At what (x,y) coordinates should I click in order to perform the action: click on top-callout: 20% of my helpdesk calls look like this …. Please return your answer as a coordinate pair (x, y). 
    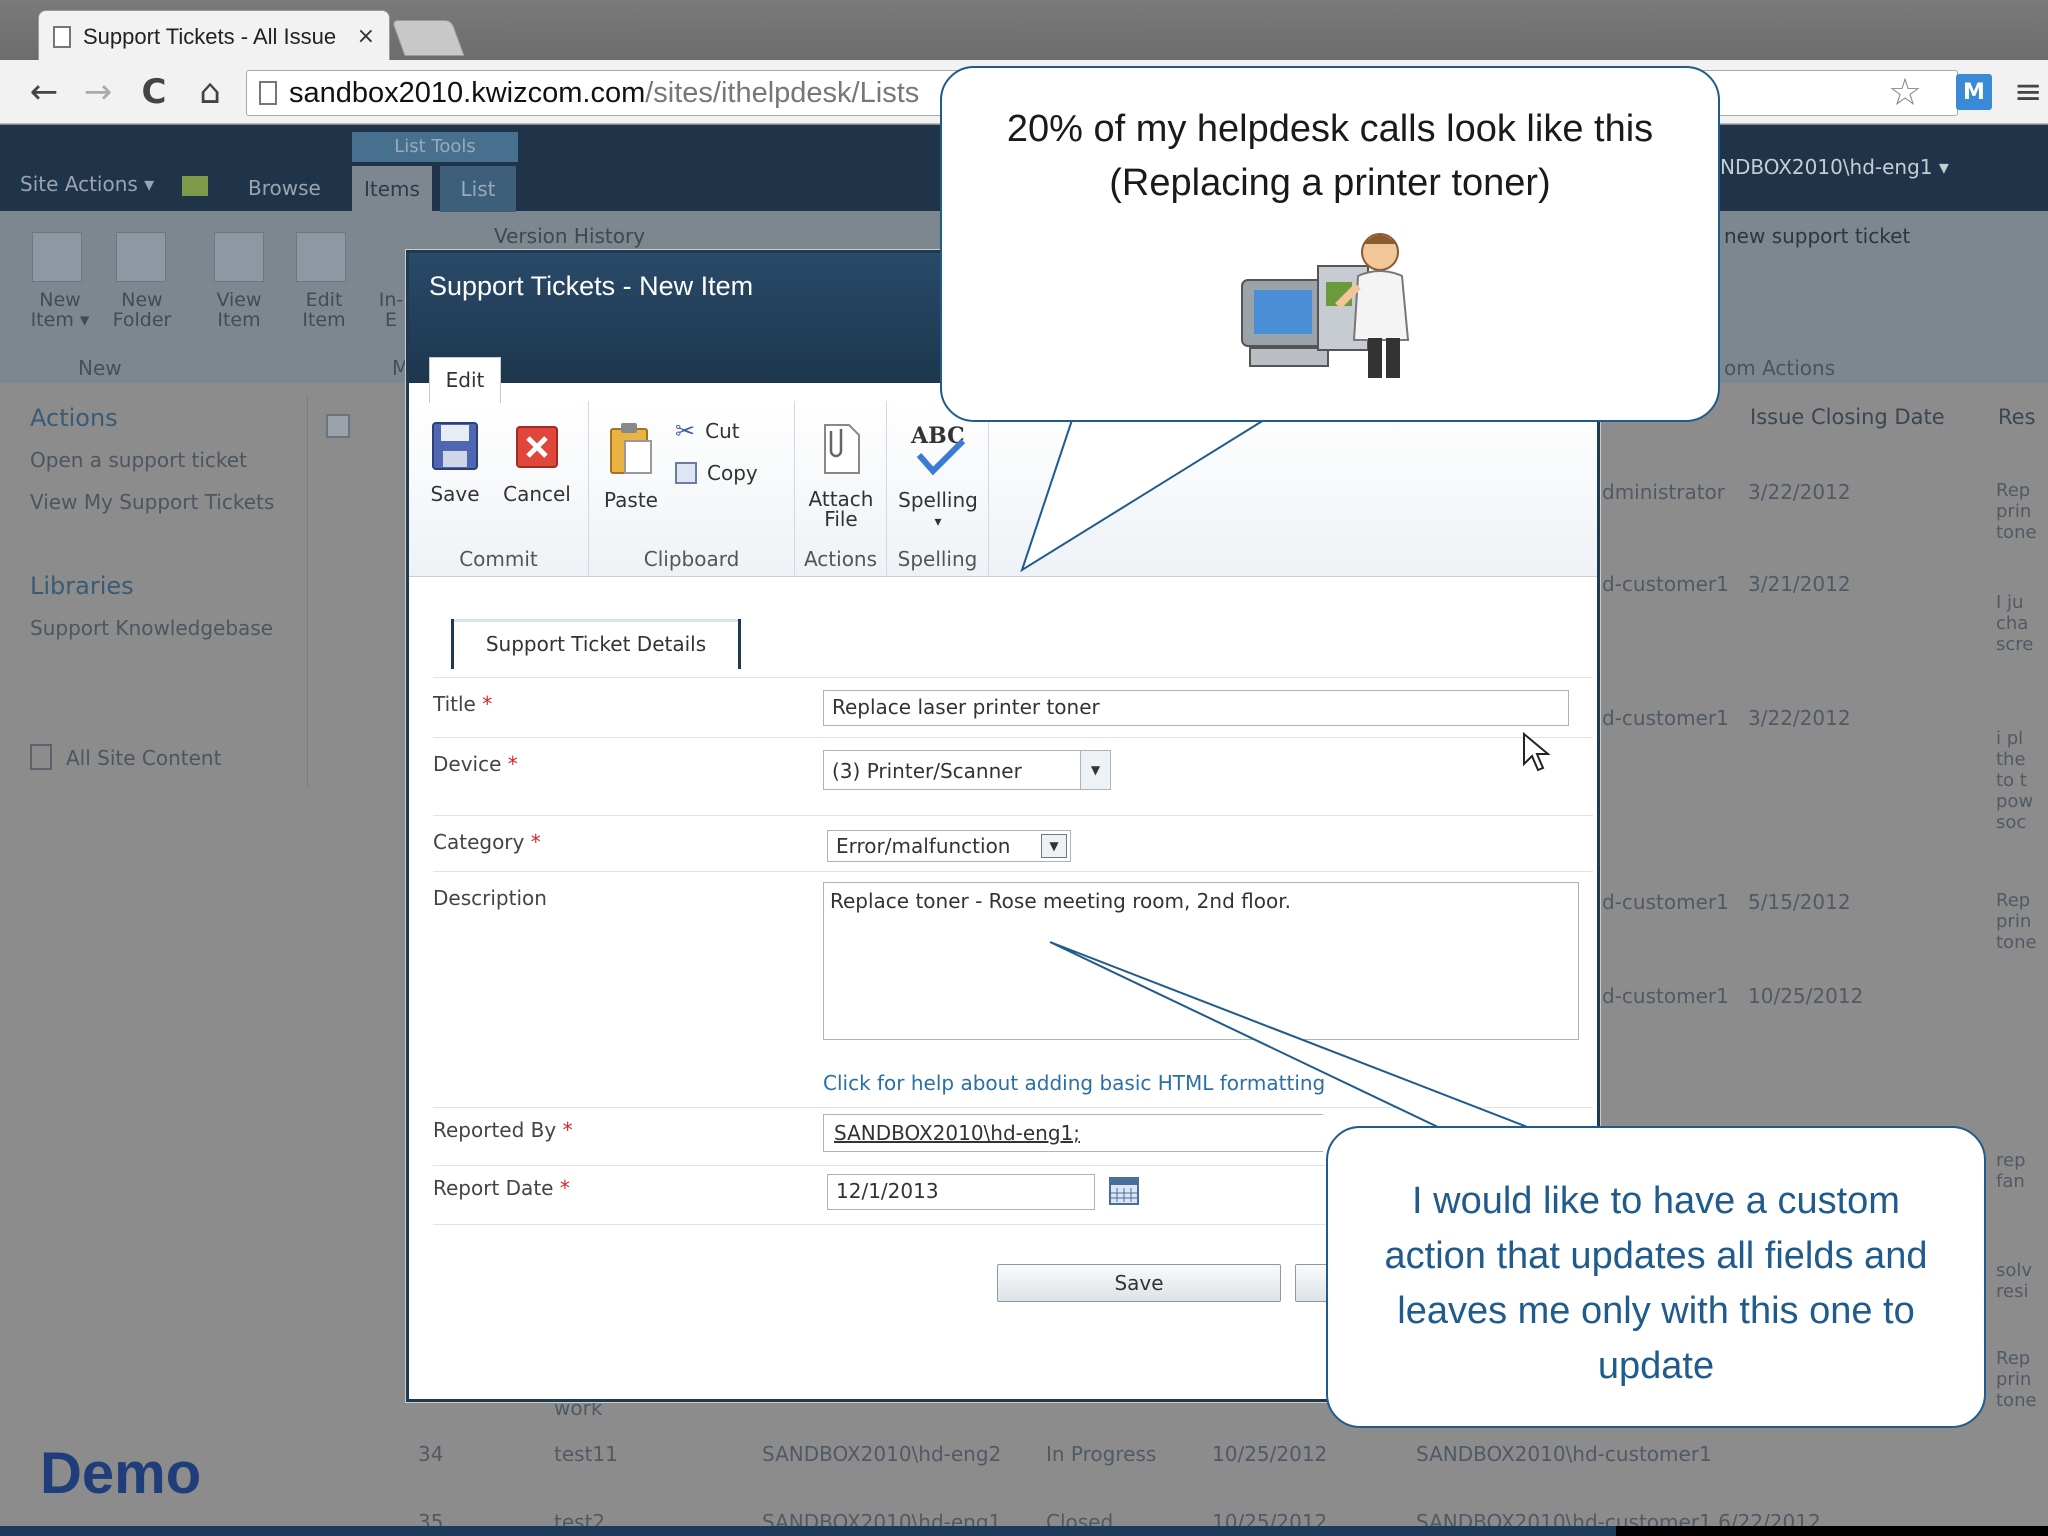
    Looking at the image, I should click on (1330, 244).